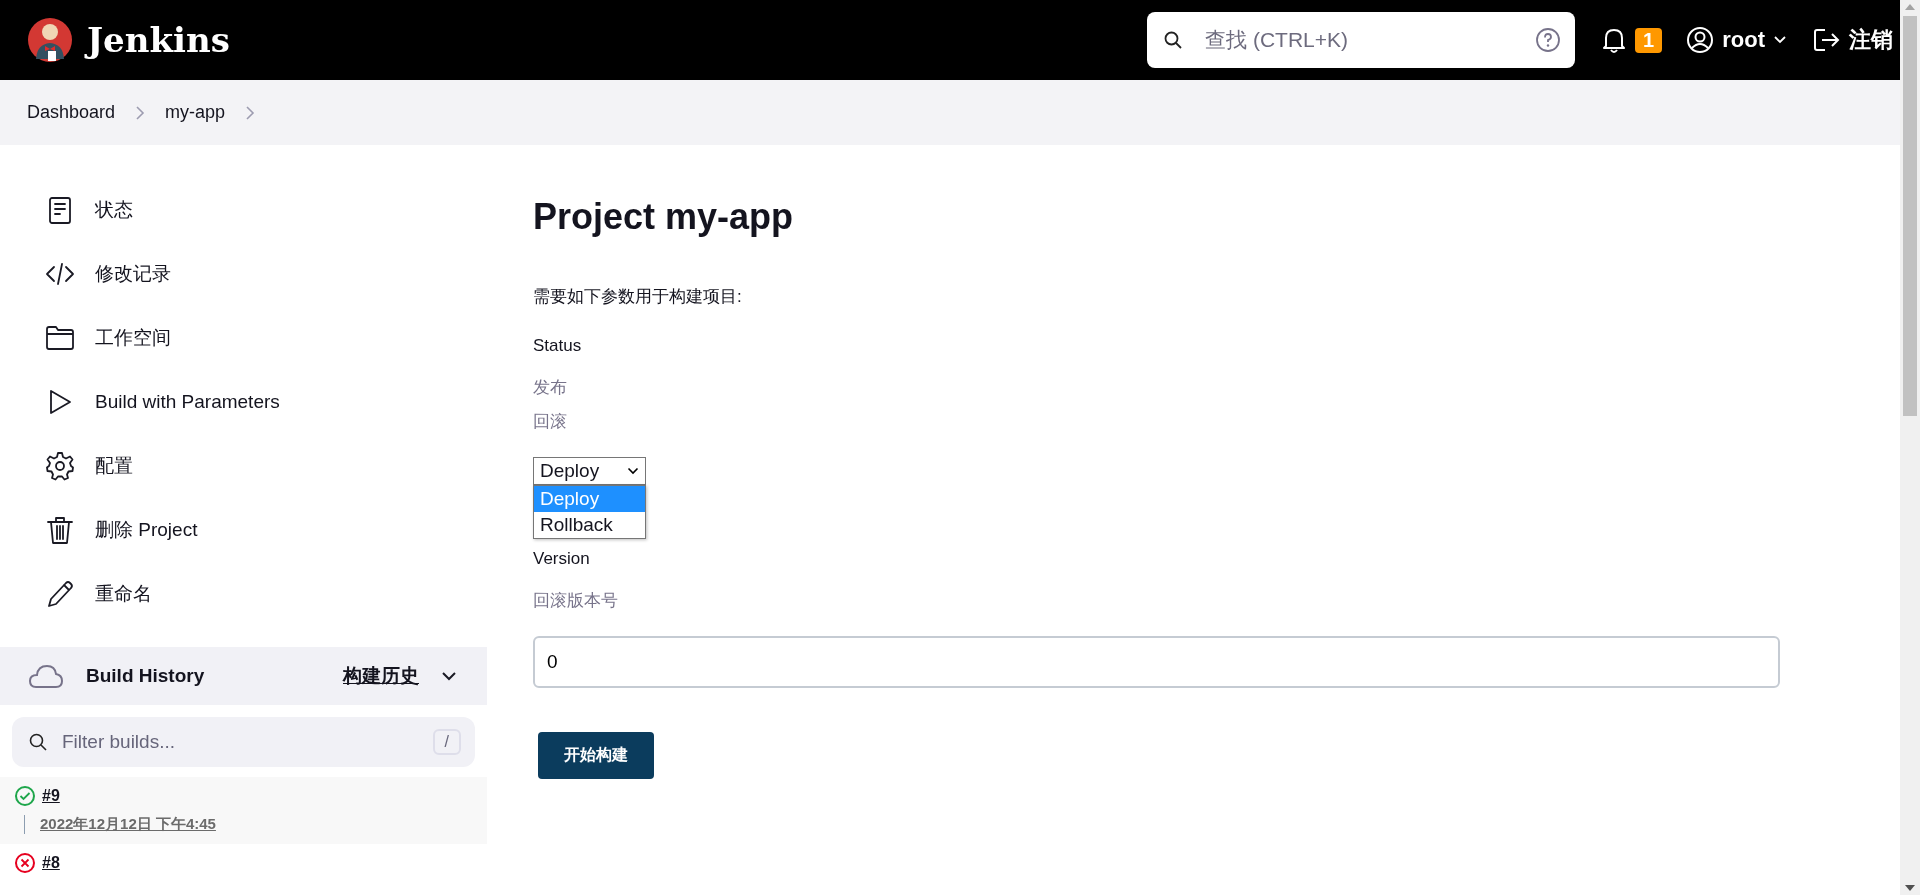  What do you see at coordinates (108, 338) in the screenshot?
I see `sidebar-item: 工作空间` at bounding box center [108, 338].